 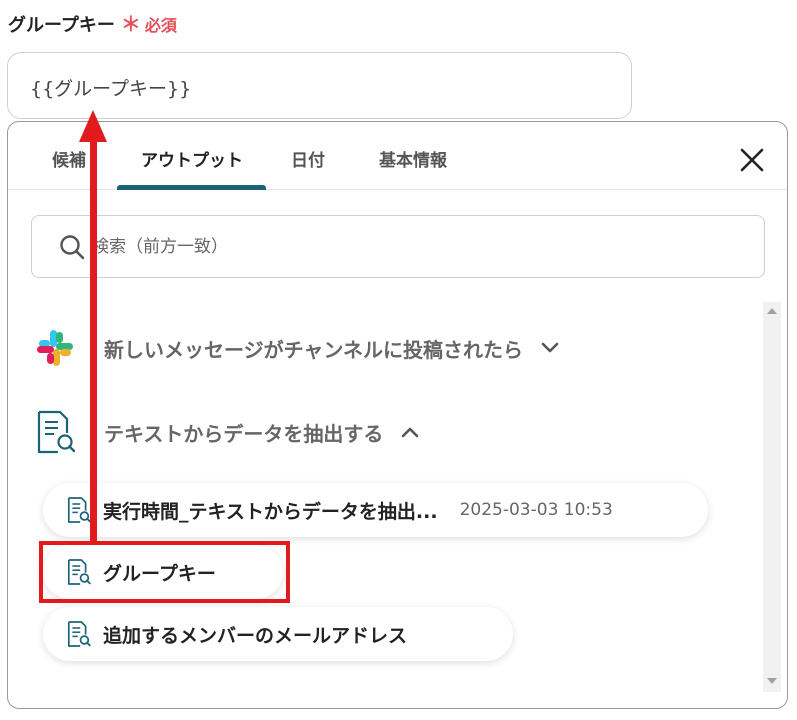 I want to click on output-item-member-email: 追加するメンバーのメールアドレス, so click(x=278, y=634).